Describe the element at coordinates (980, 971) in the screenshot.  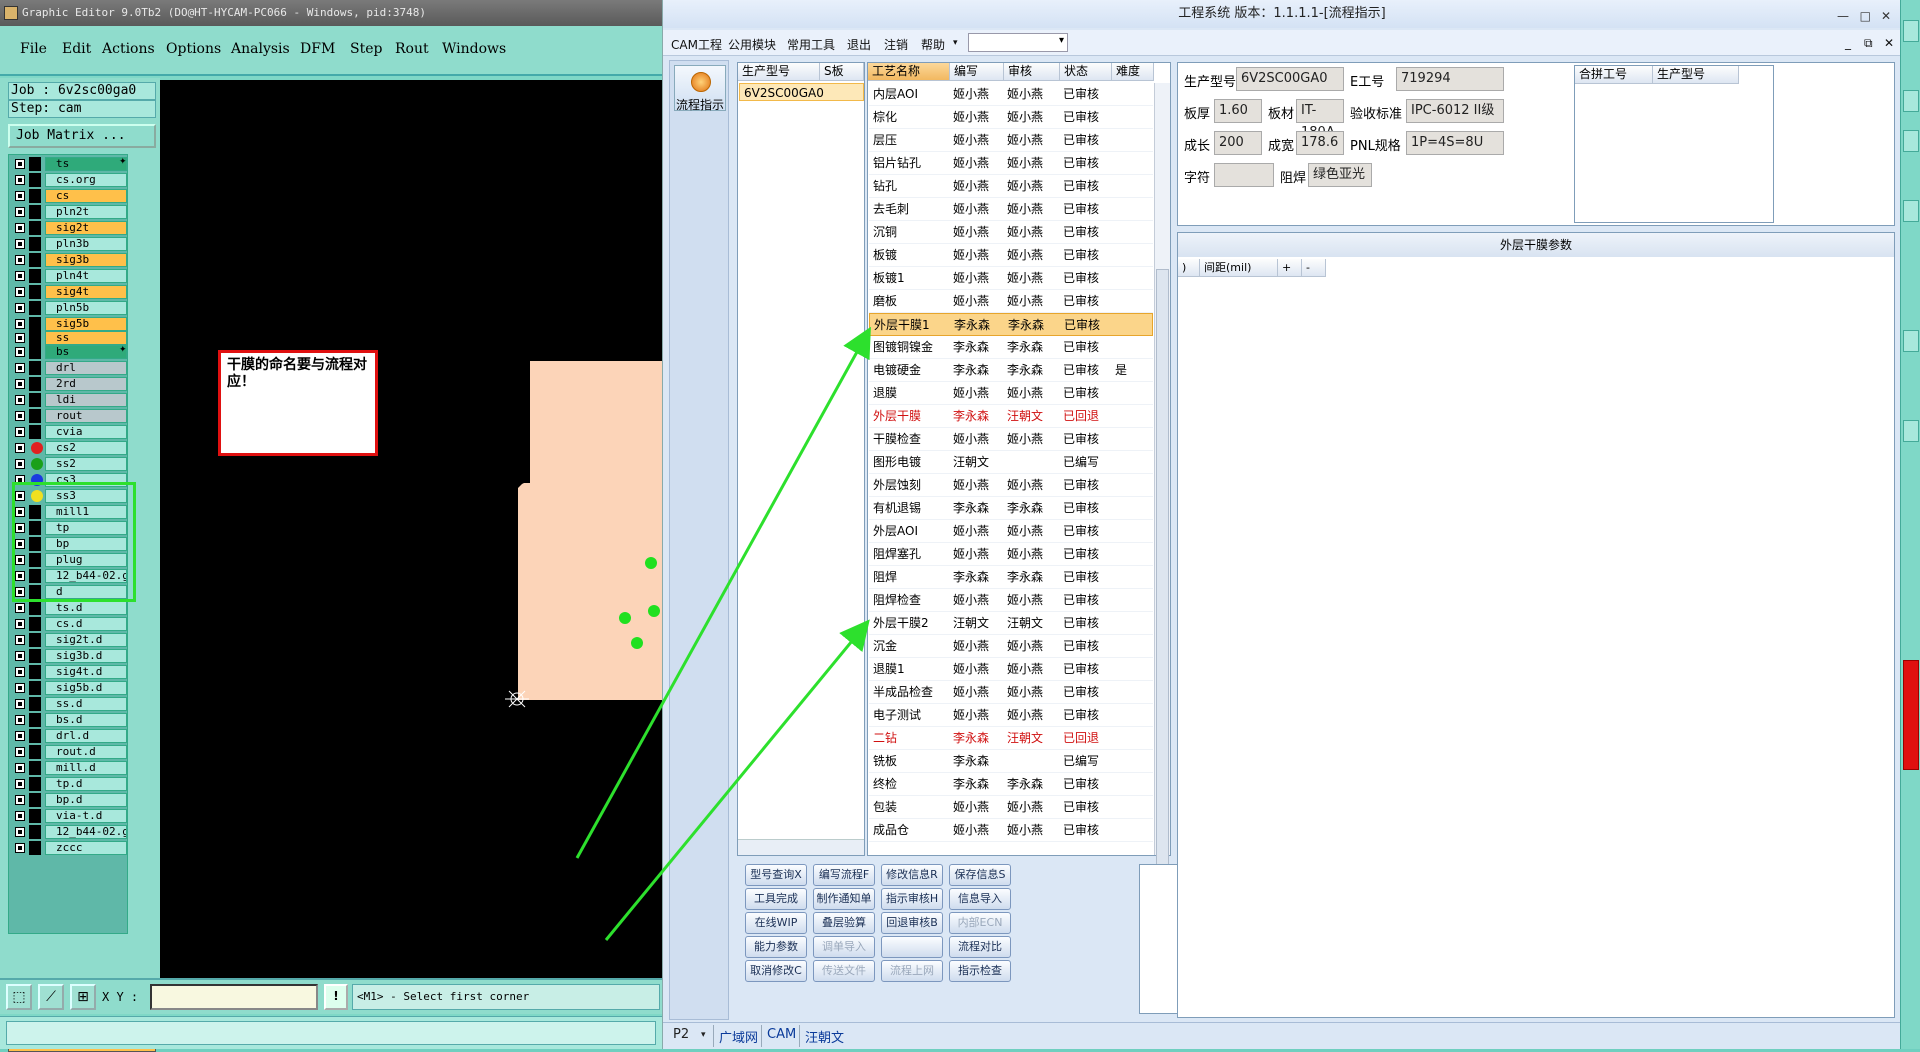
I see `action-button: 指示检查` at that location.